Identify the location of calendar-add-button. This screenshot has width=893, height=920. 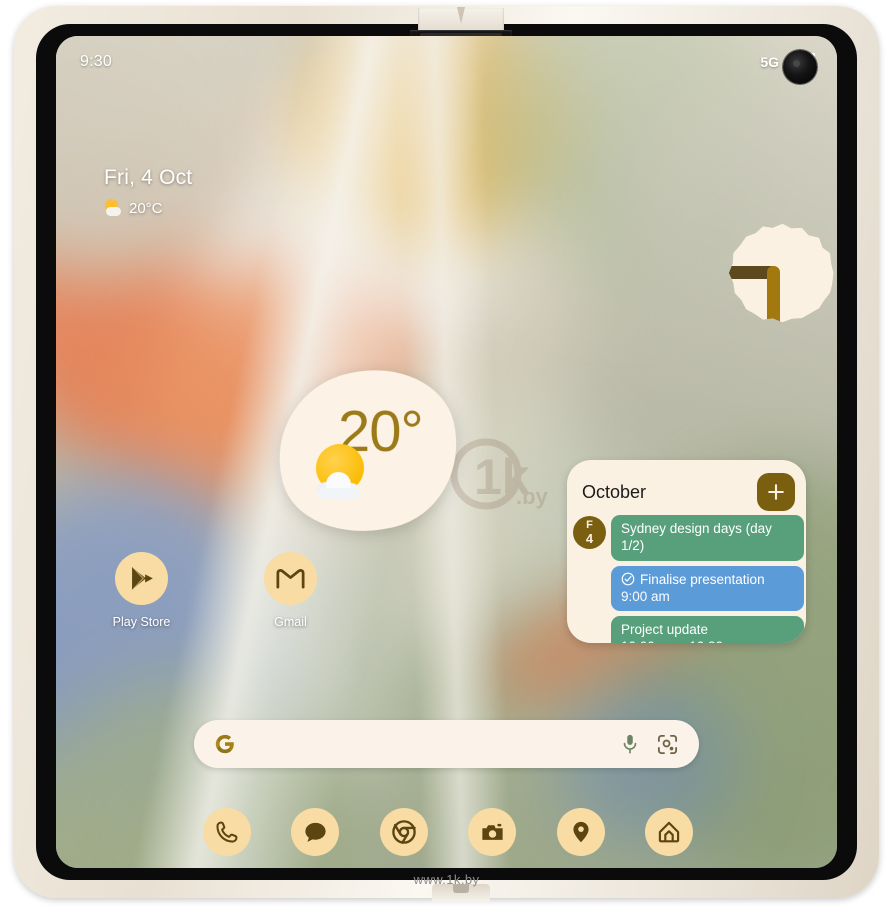
(776, 492).